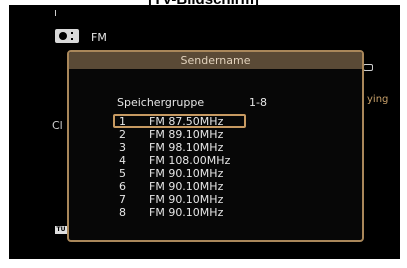 This screenshot has height=268, width=407. Describe the element at coordinates (122, 121) in the screenshot. I see `preset-number: 1` at that location.